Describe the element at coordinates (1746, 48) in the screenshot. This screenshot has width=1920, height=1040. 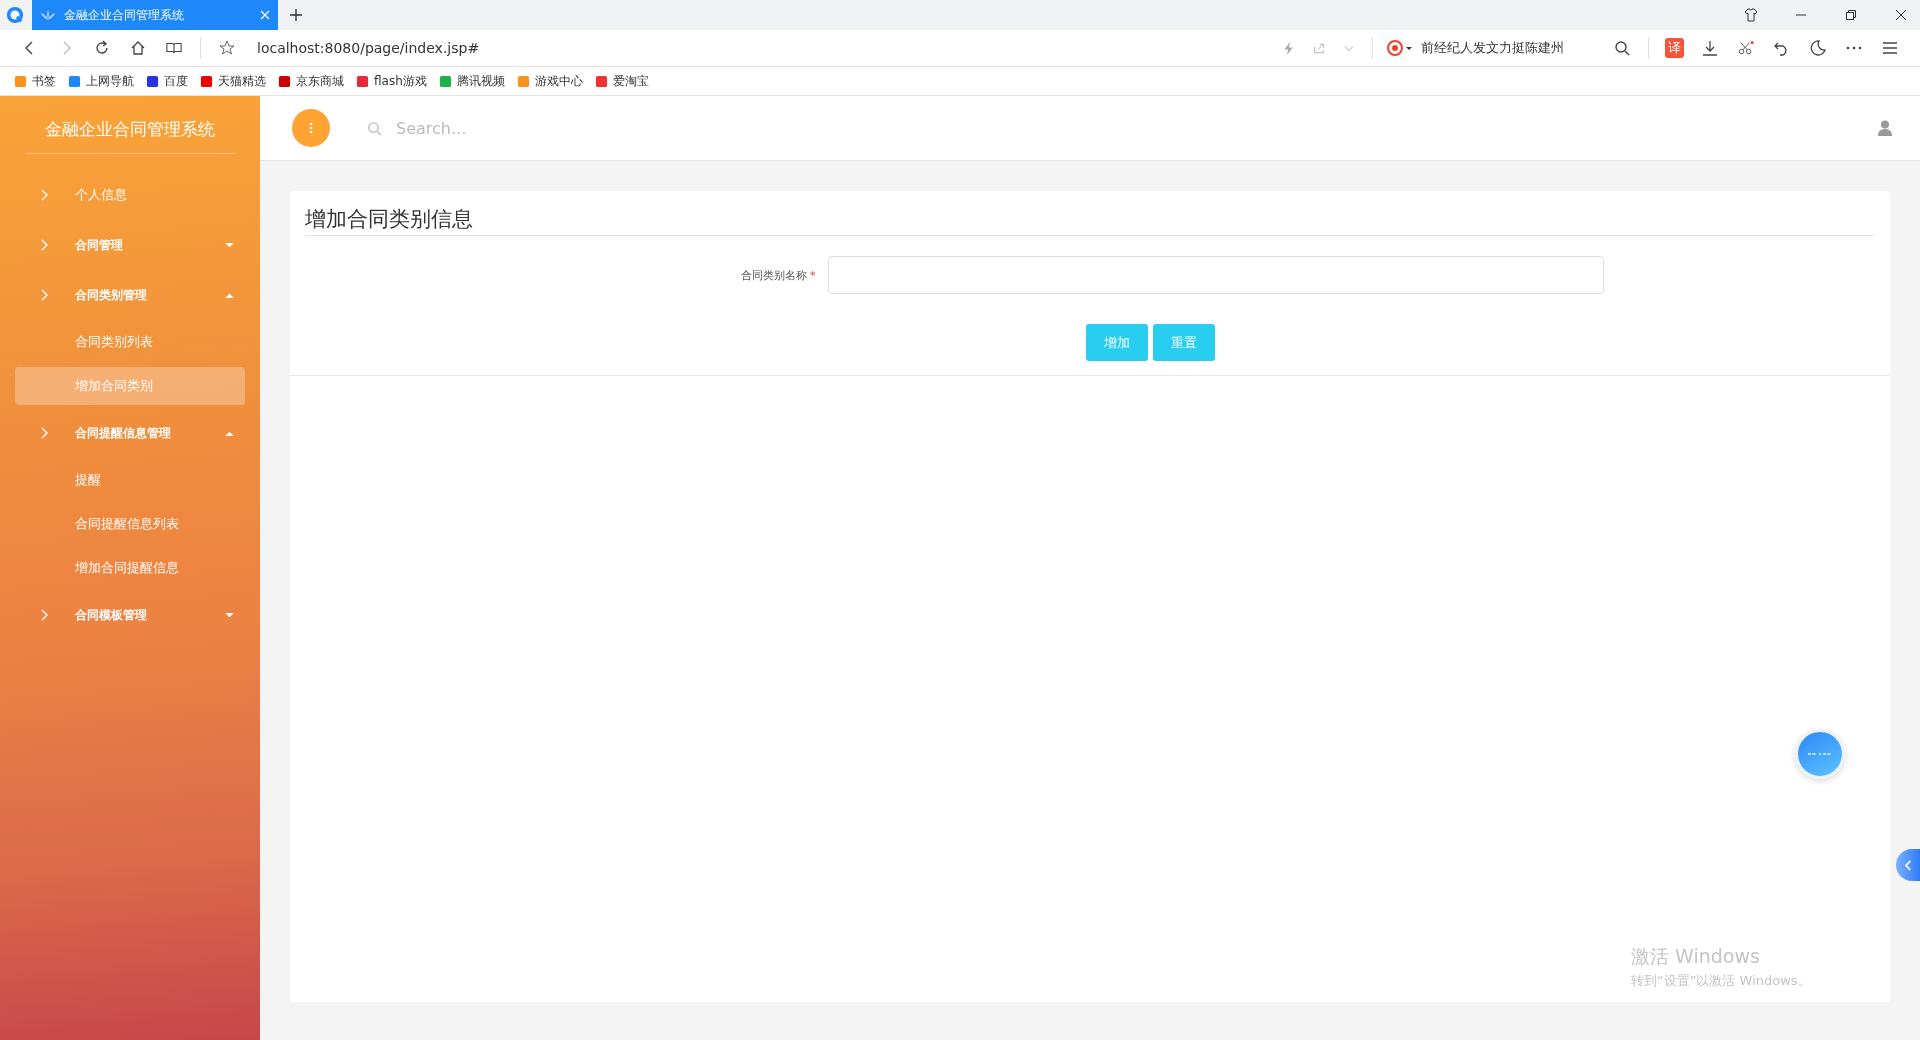
I see `scissors-icon` at that location.